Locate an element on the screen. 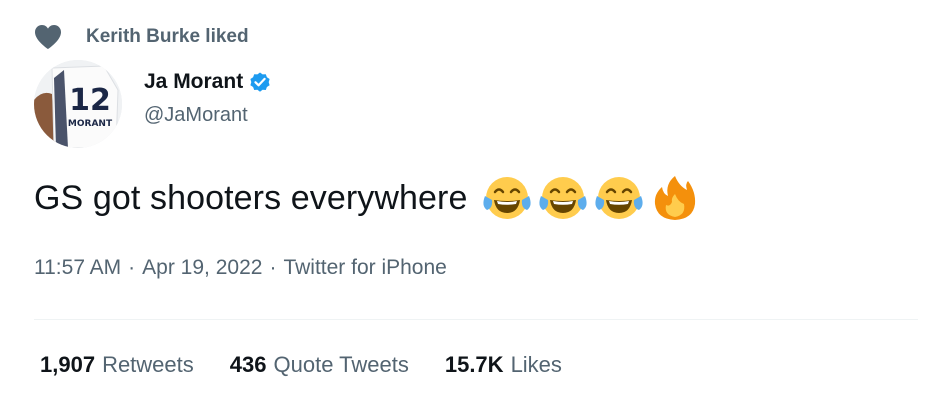 This screenshot has height=404, width=935. user-handle: @JaMorant is located at coordinates (208, 115).